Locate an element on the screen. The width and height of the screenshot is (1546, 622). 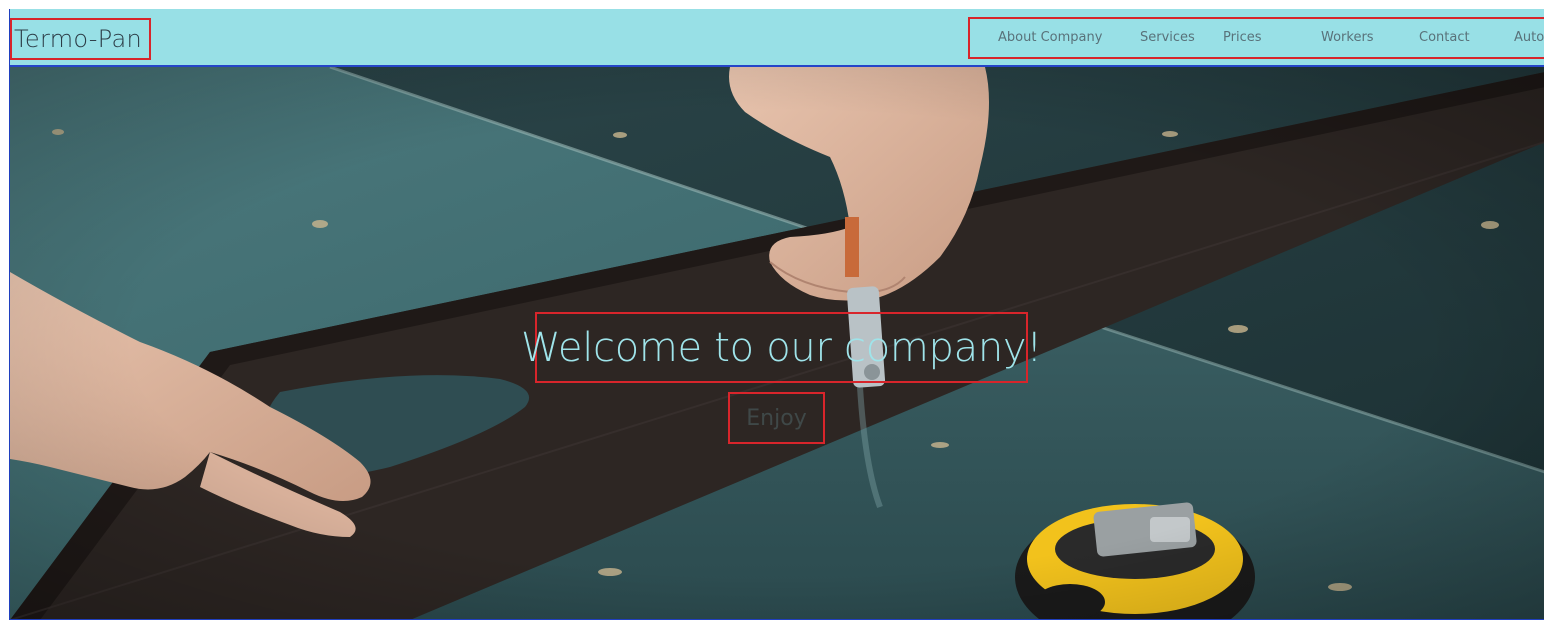
nav-prices: Prices is located at coordinates (1242, 37).